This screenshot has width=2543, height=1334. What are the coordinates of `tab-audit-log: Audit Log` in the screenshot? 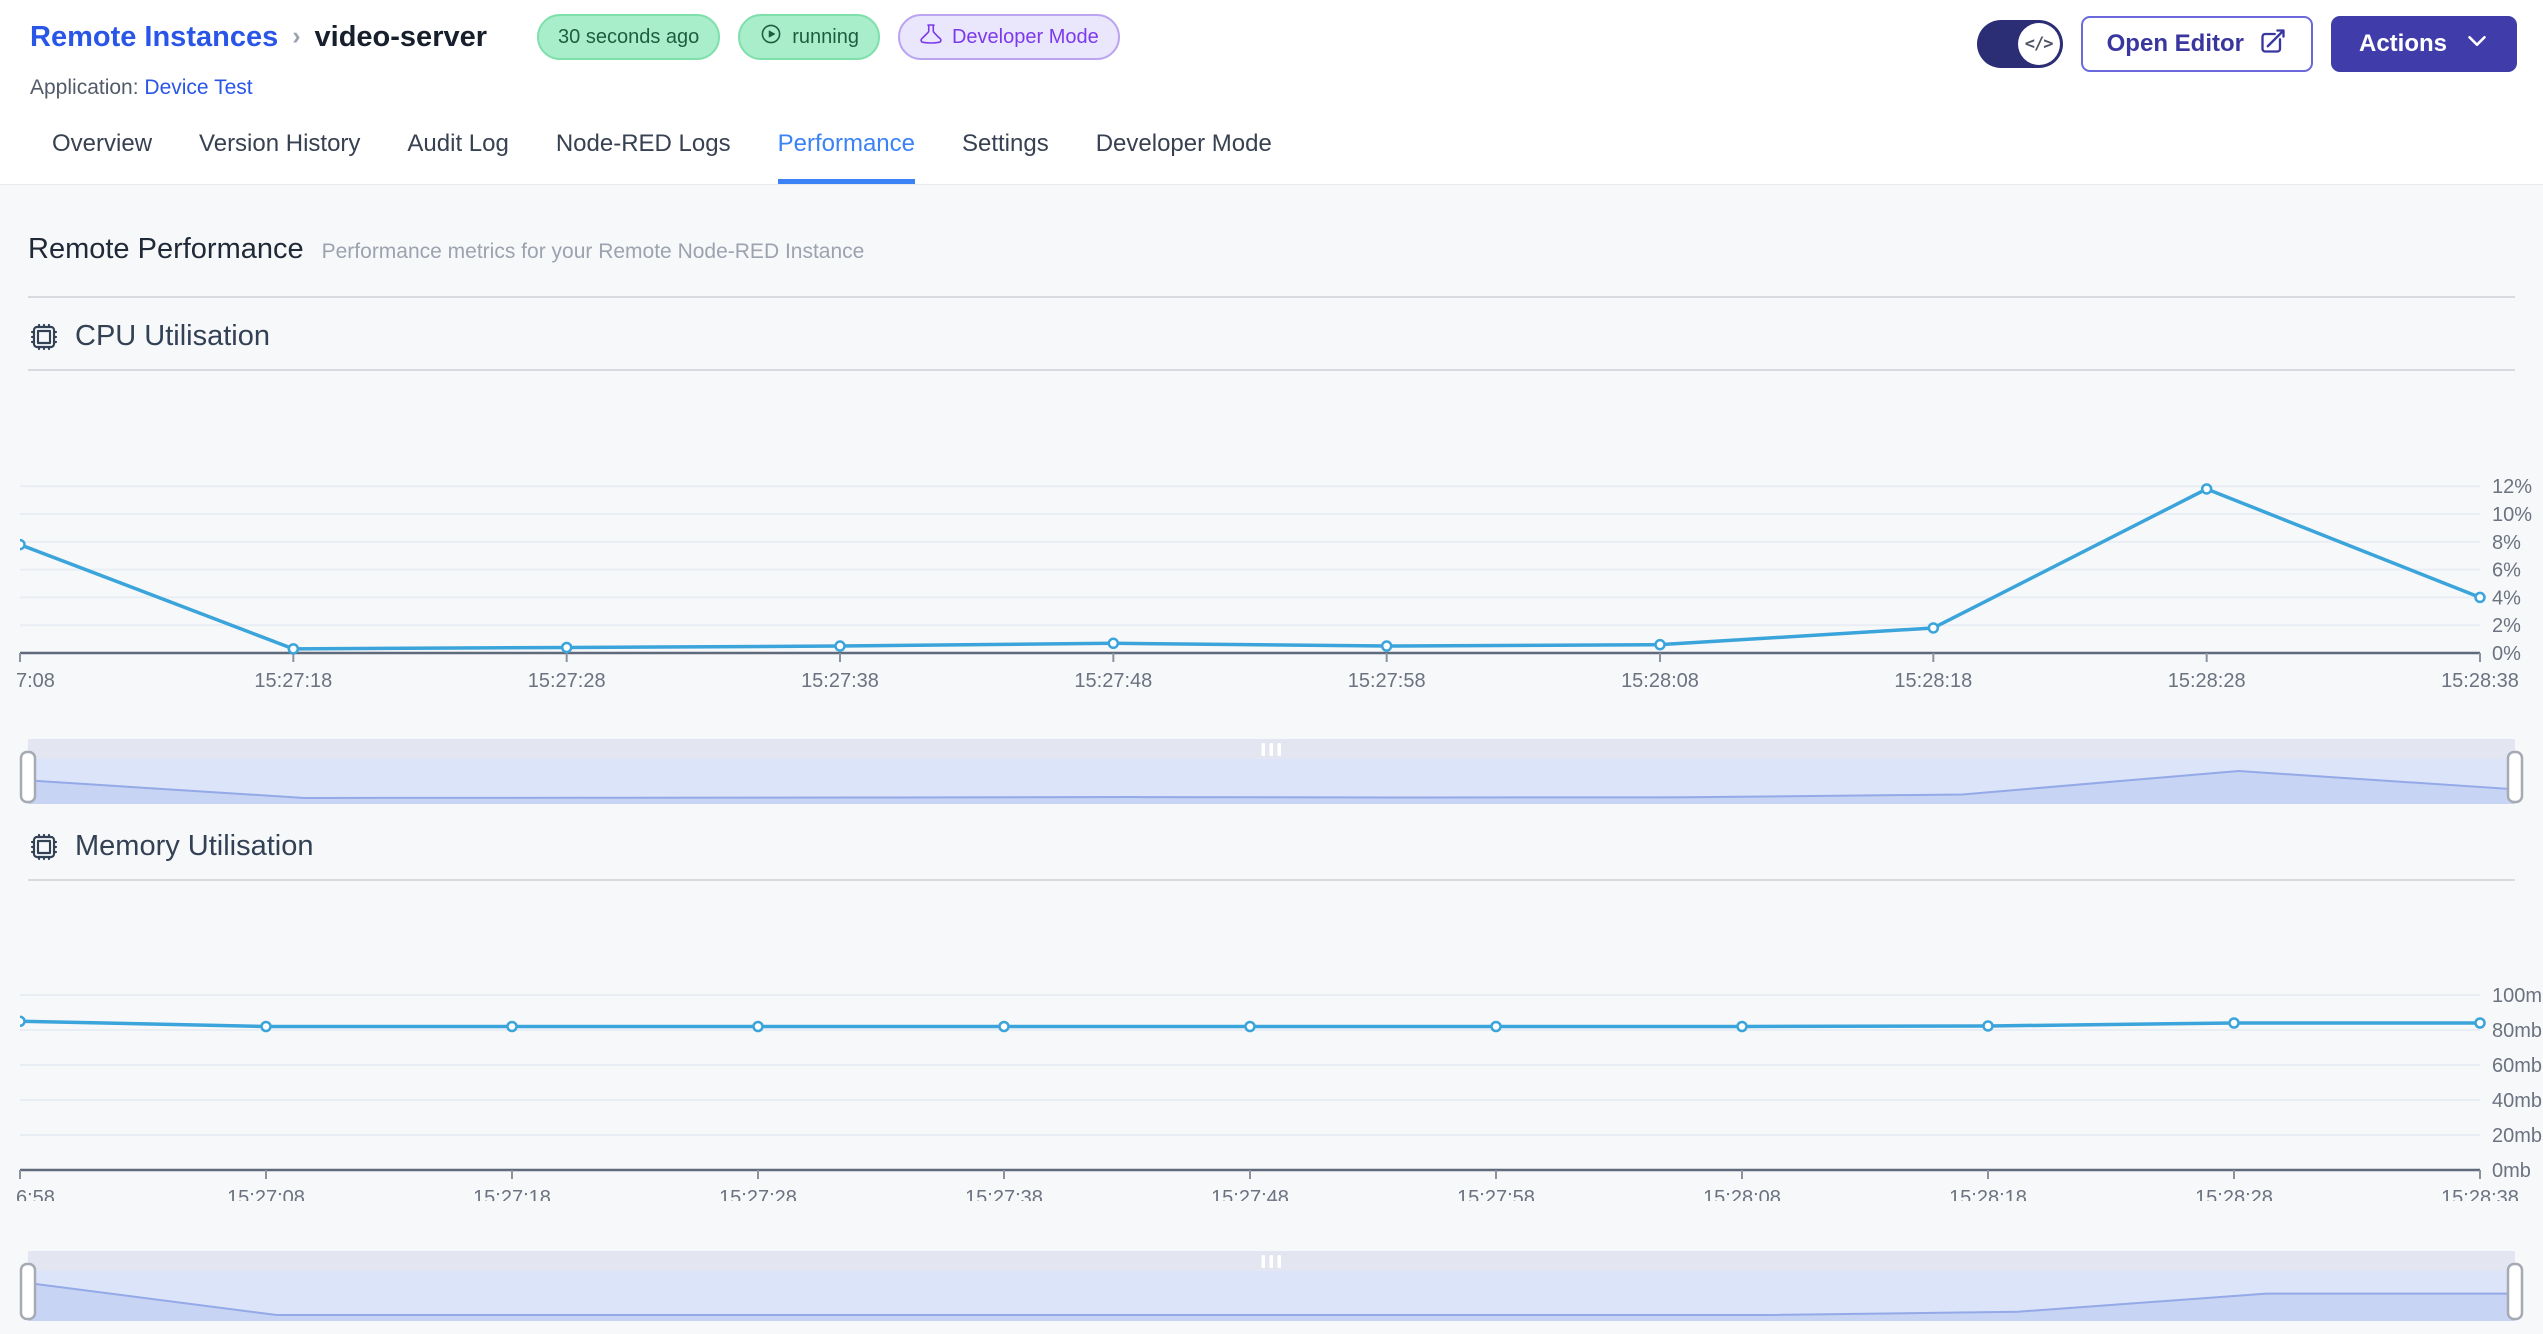 It's located at (457, 155).